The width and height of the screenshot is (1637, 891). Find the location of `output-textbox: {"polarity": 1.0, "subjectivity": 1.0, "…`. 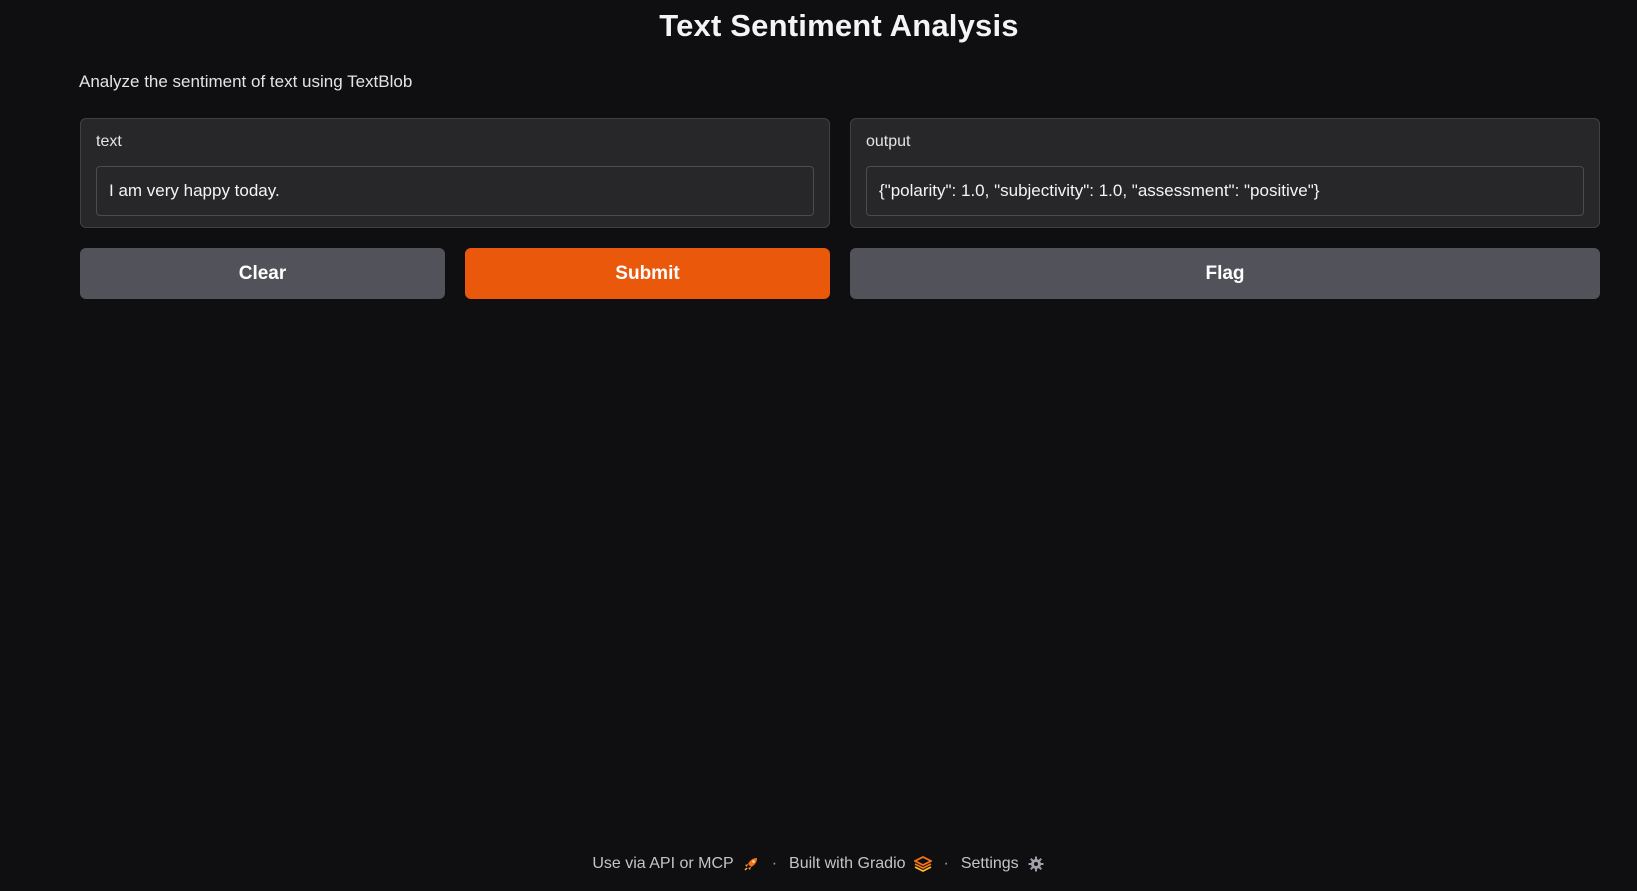

output-textbox: {"polarity": 1.0, "subjectivity": 1.0, "… is located at coordinates (1225, 191).